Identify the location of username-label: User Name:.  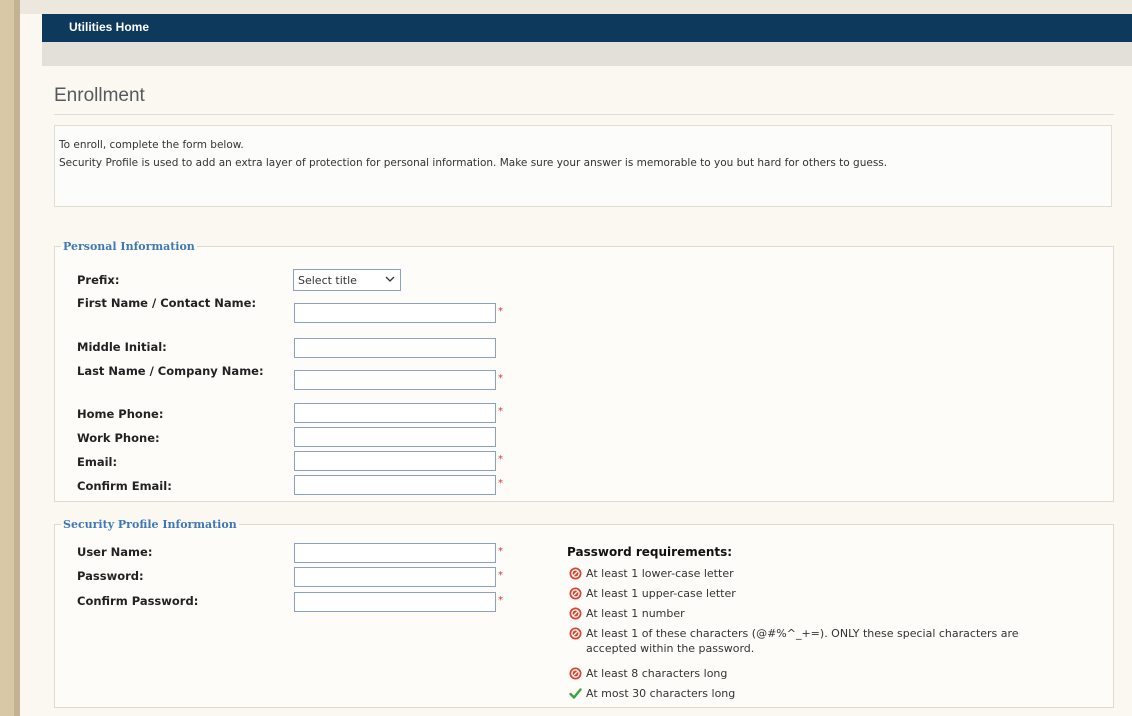
(115, 552).